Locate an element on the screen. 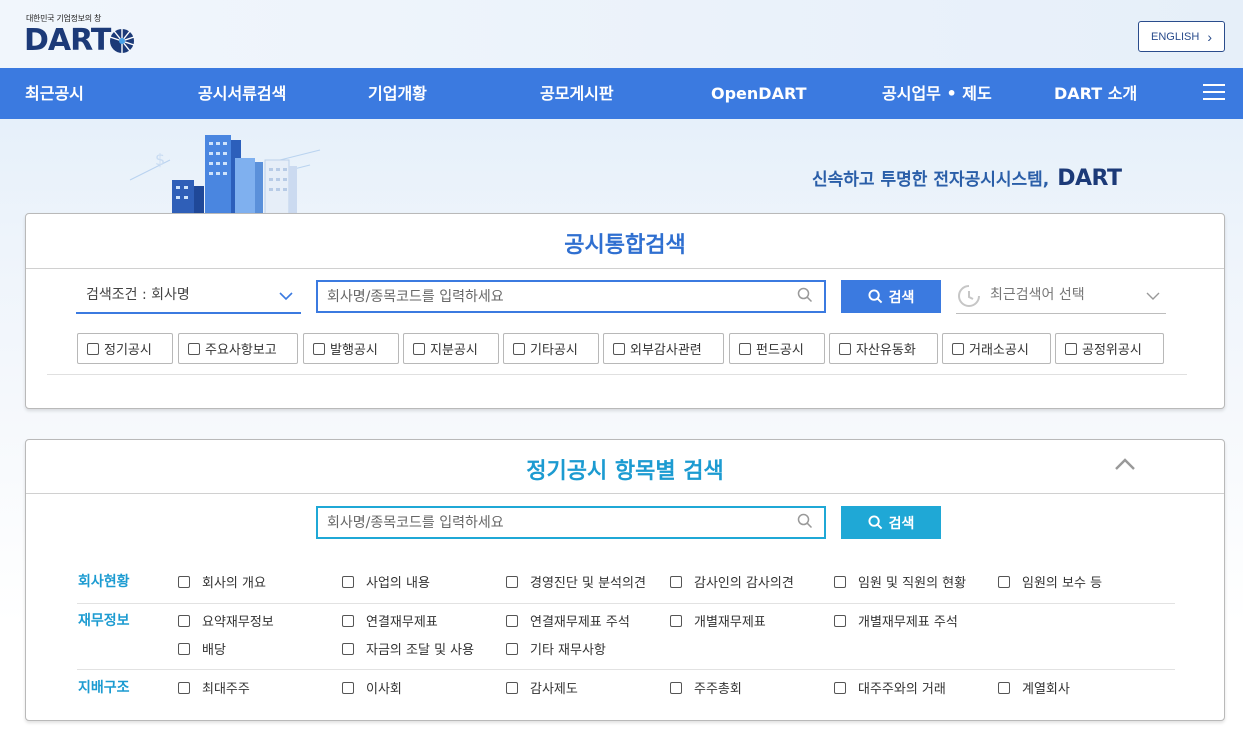 The width and height of the screenshot is (1243, 750). item-consolidated-fs-notes: 연결재무제표 주석 is located at coordinates (568, 620).